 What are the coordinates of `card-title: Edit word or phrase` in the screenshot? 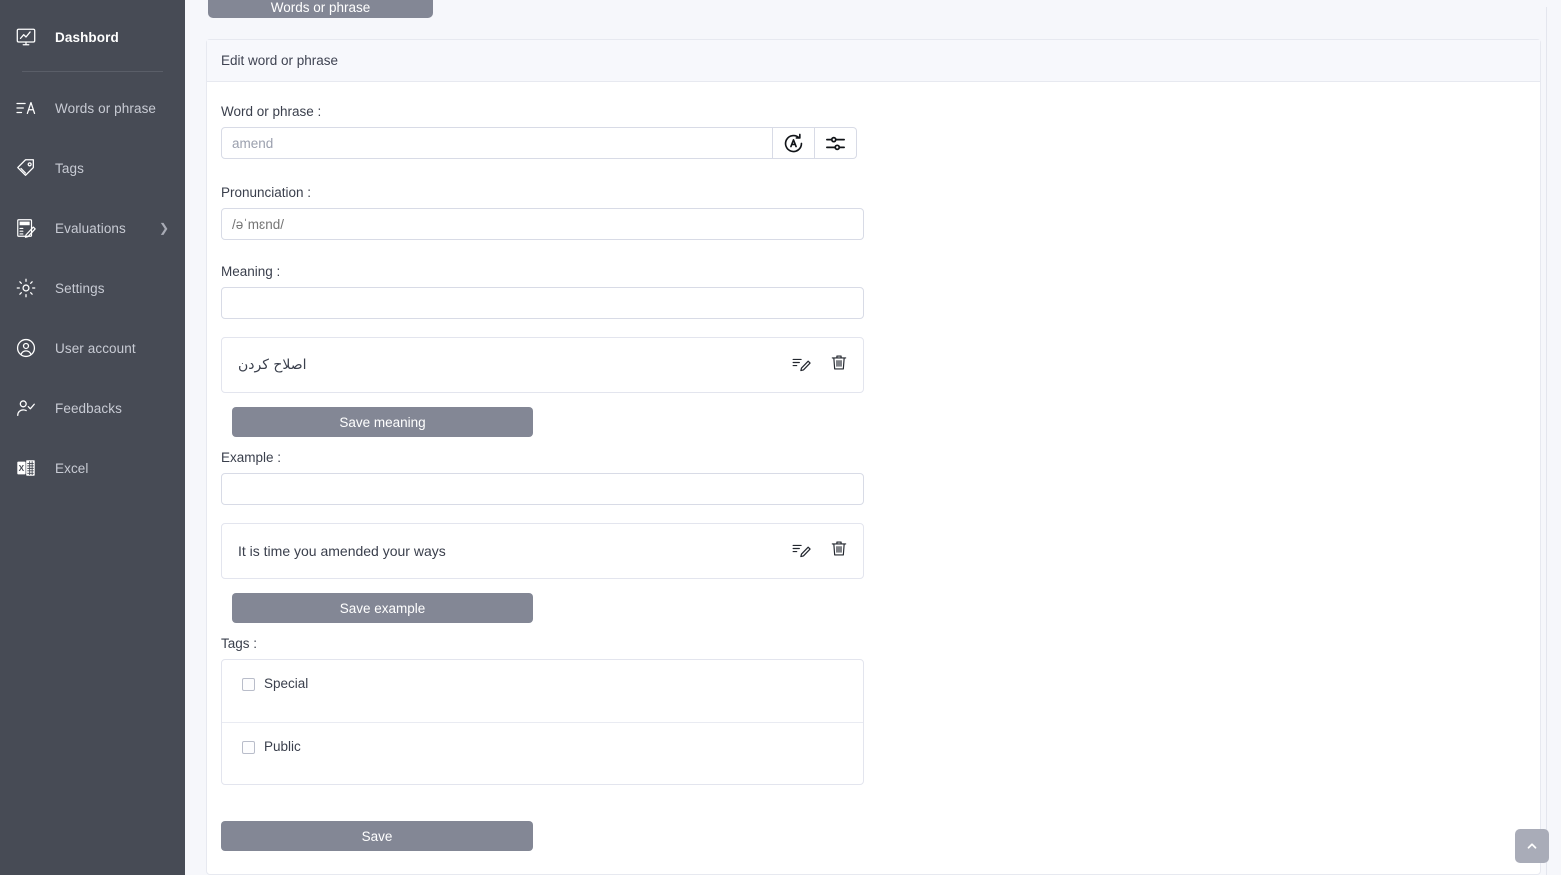 It's located at (873, 61).